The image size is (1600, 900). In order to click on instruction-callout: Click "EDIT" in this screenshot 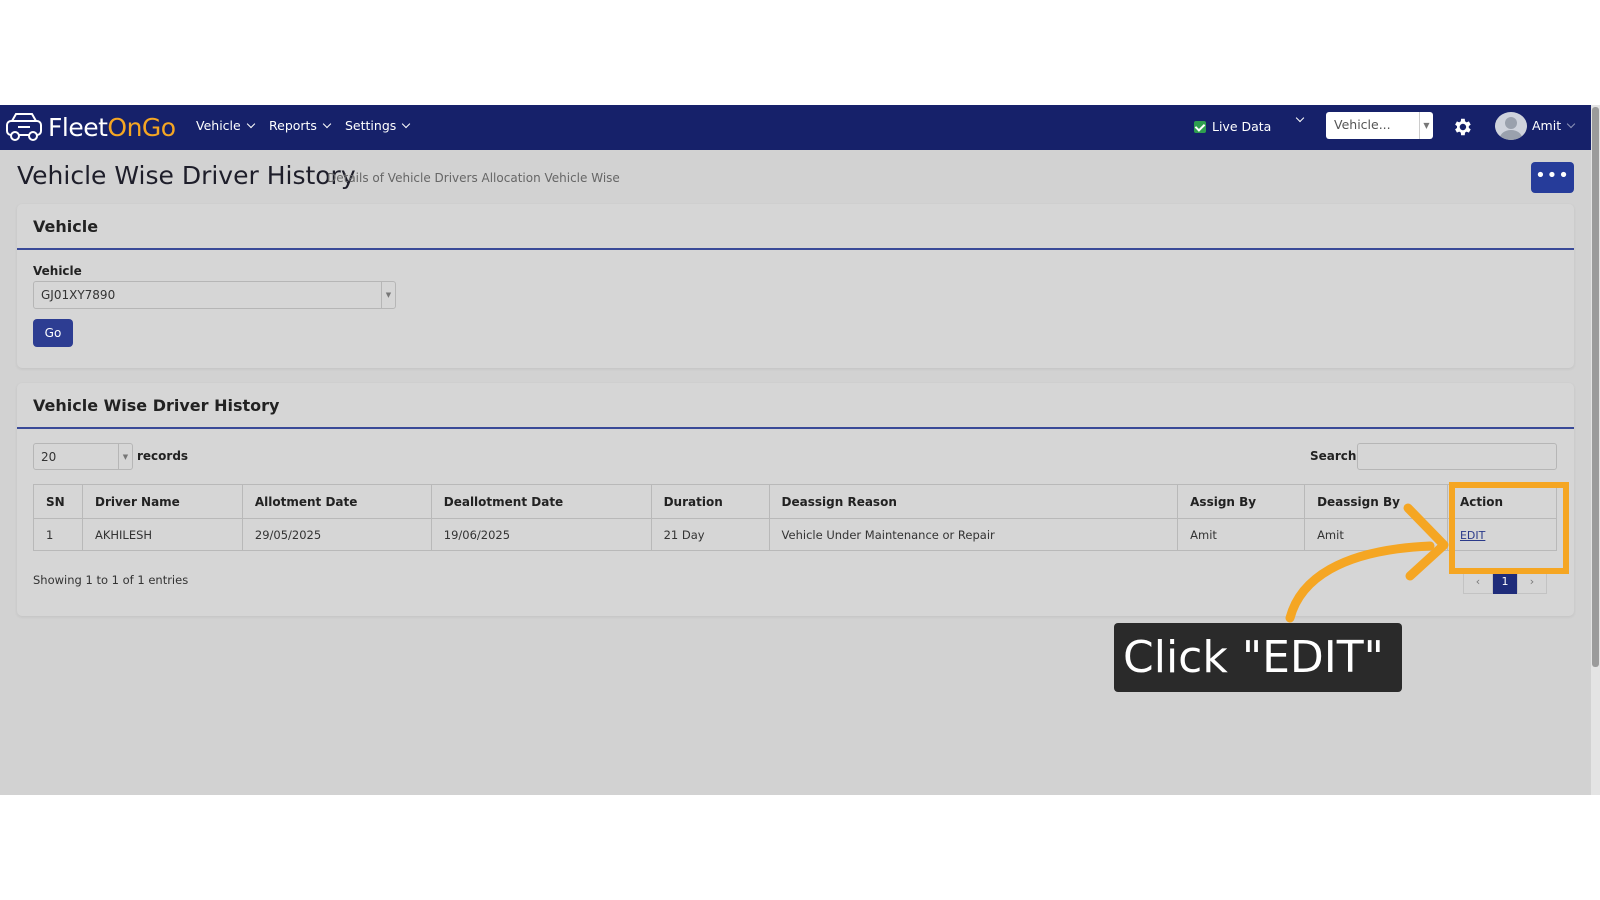, I will do `click(1258, 657)`.